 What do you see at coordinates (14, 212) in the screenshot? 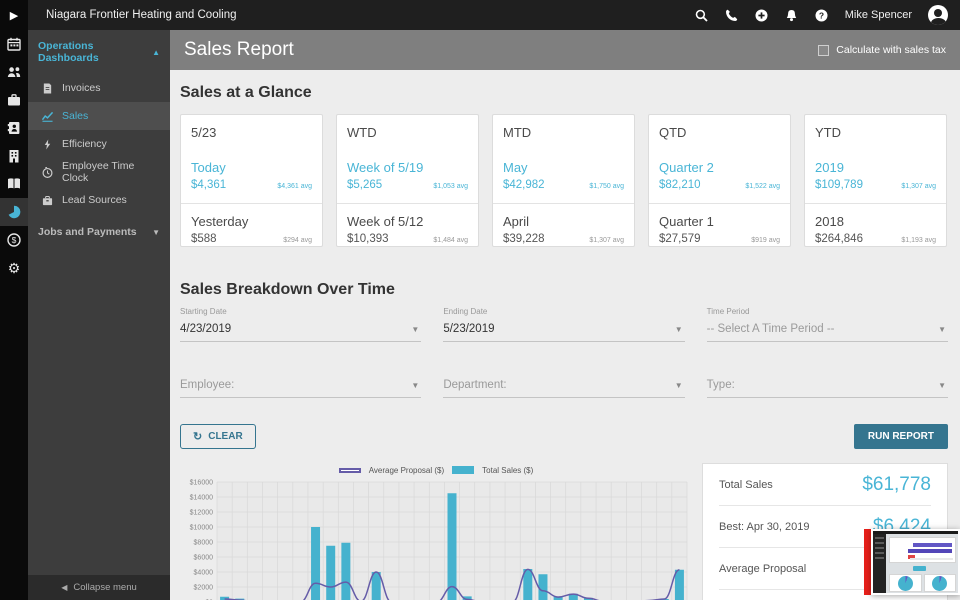
I see `pie-chart-icon` at bounding box center [14, 212].